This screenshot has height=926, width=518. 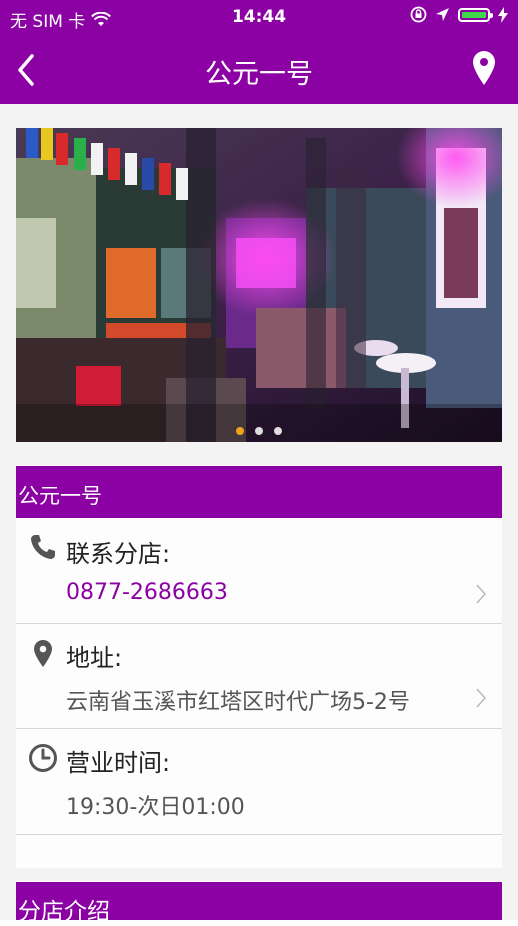 I want to click on map-pin-icon, so click(x=484, y=68).